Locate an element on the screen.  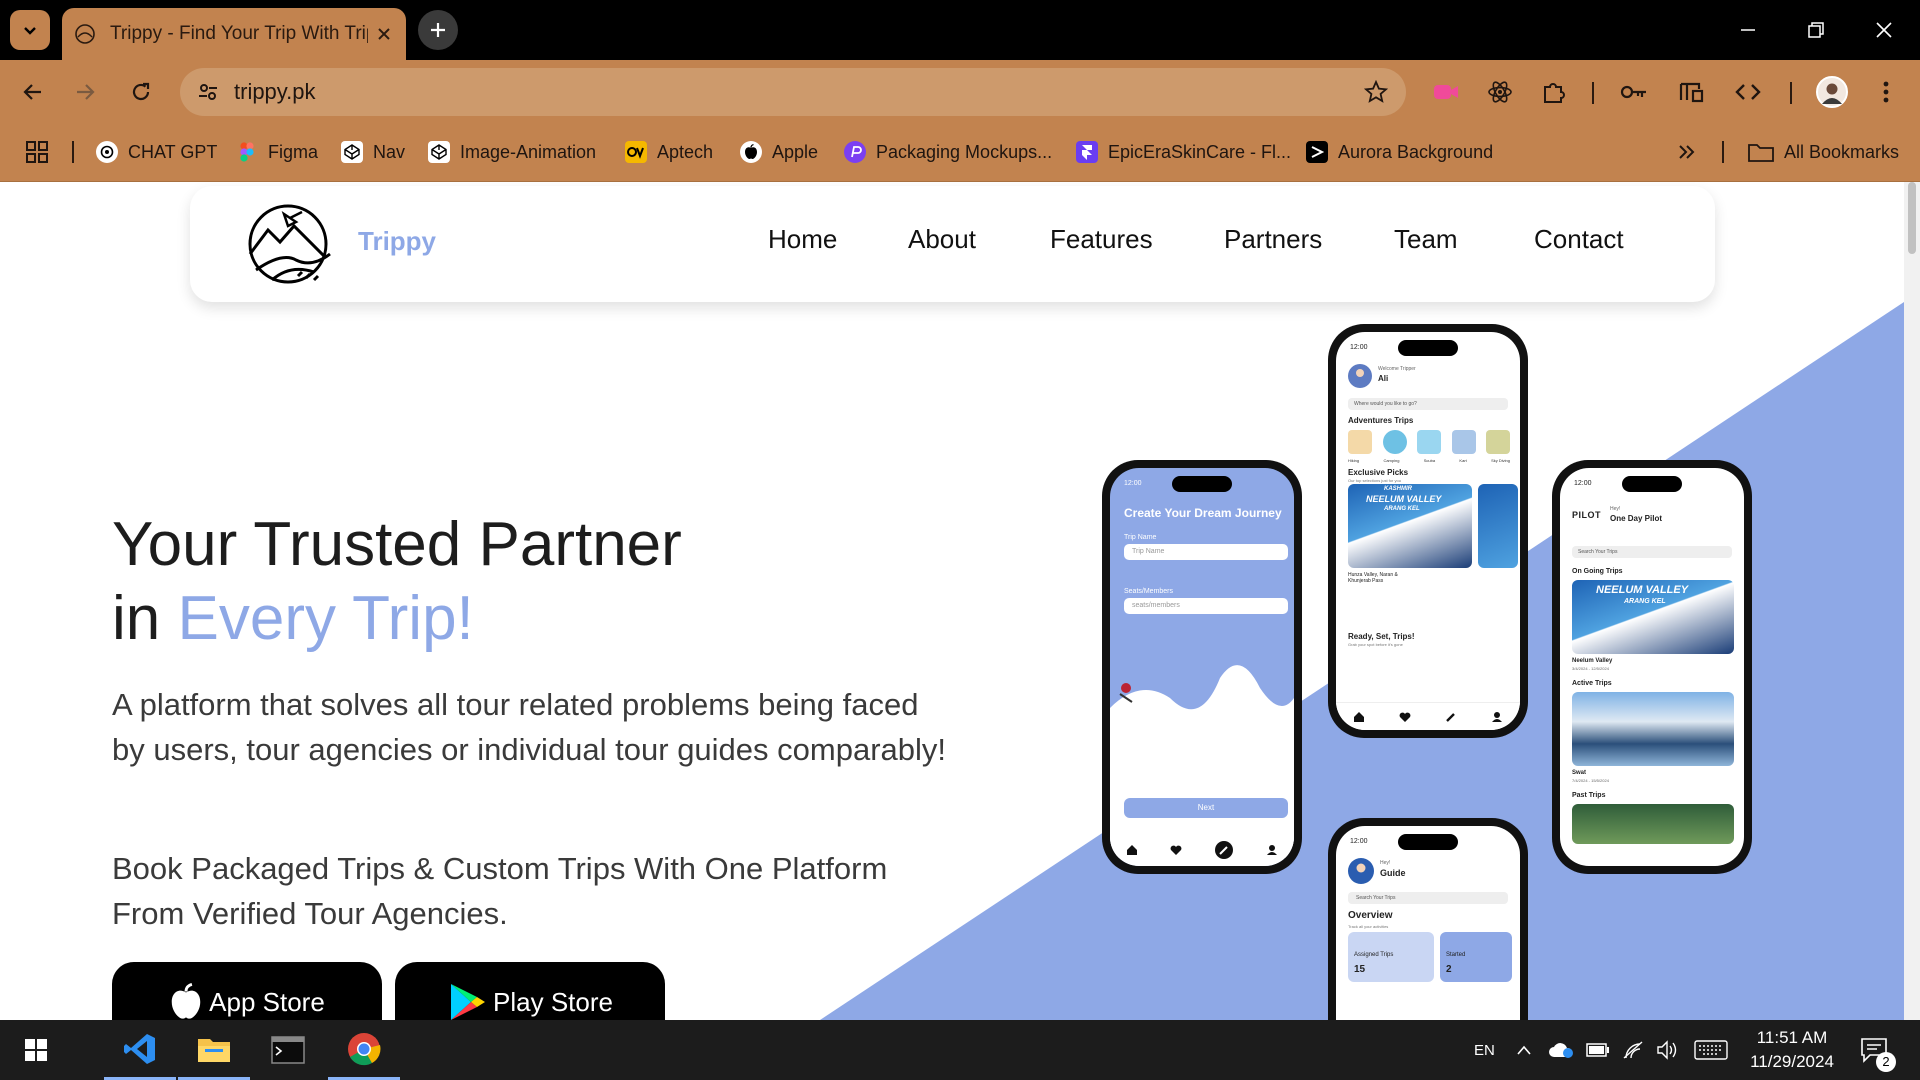
new-tab-button is located at coordinates (438, 30).